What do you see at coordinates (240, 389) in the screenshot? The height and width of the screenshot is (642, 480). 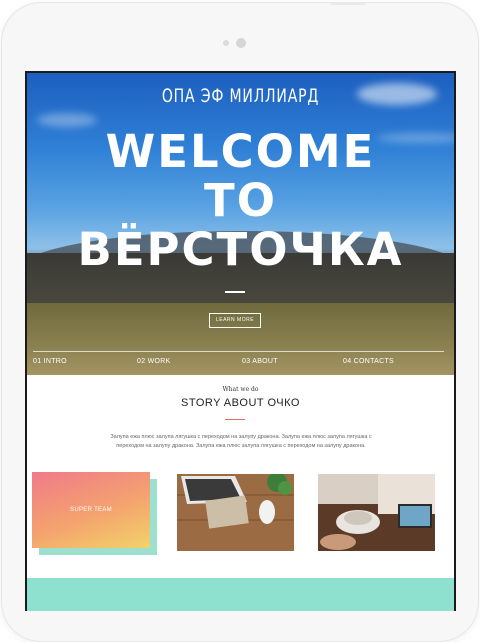 I see `section-kicker: What we do` at bounding box center [240, 389].